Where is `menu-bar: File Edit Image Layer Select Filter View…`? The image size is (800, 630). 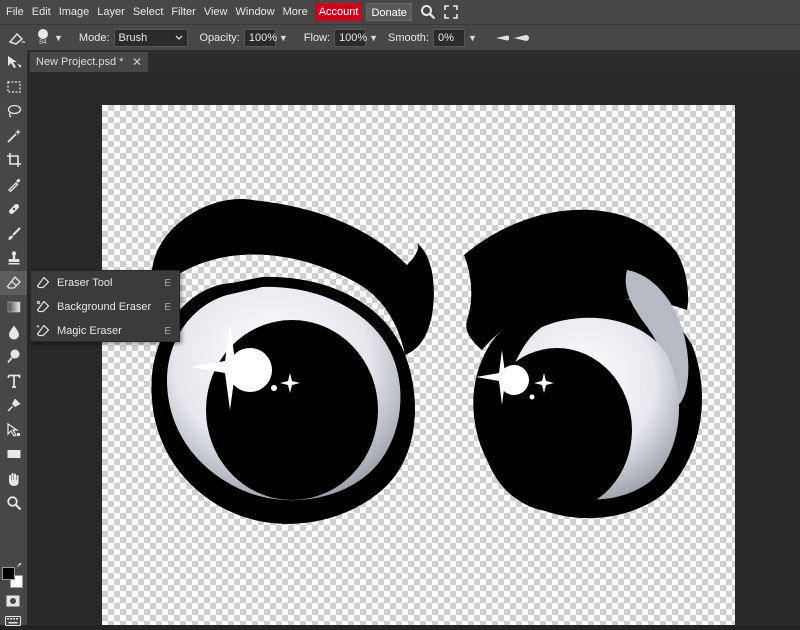
menu-bar: File Edit Image Layer Select Filter View… is located at coordinates (400, 12).